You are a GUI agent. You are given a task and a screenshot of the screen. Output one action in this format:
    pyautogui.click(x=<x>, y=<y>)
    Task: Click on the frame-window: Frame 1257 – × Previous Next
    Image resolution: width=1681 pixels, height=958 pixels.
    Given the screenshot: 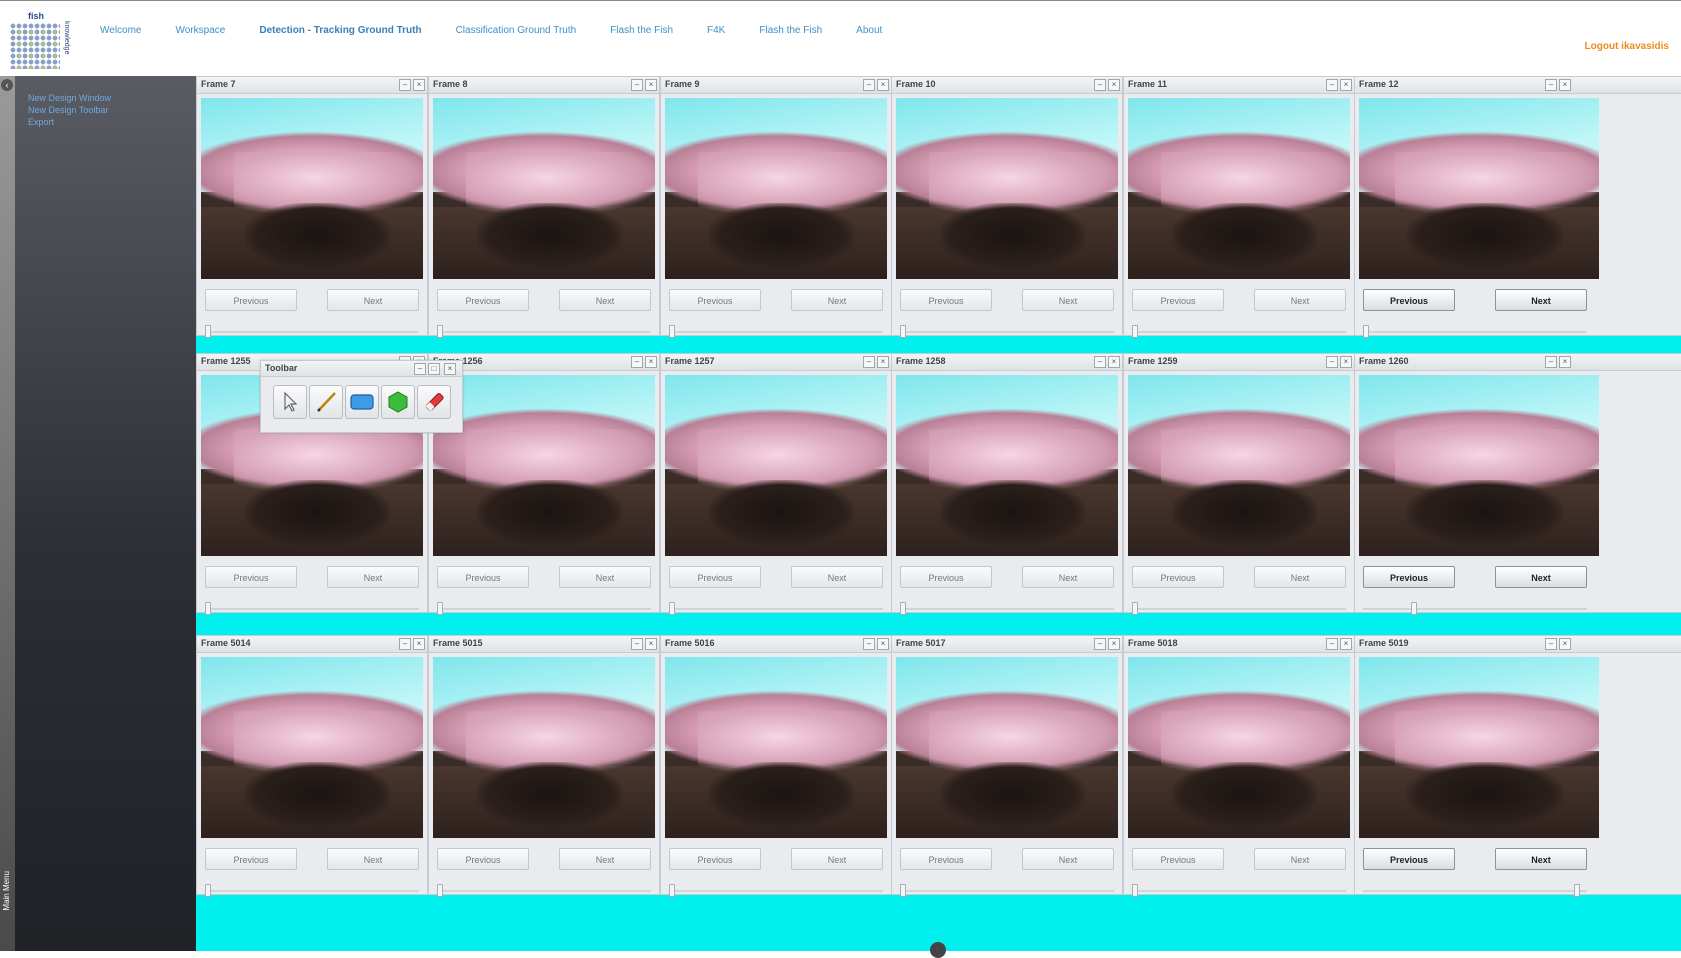 What is the action you would take?
    pyautogui.click(x=776, y=484)
    